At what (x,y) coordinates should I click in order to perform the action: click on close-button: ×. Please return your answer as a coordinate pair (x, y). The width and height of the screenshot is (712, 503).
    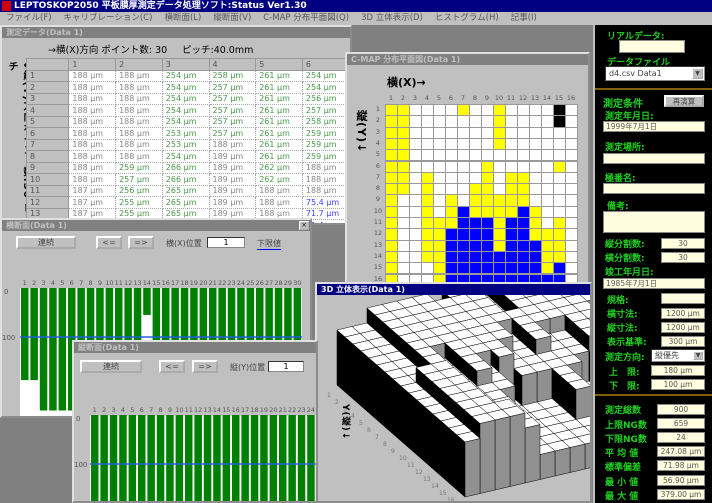
    Looking at the image, I should click on (304, 225).